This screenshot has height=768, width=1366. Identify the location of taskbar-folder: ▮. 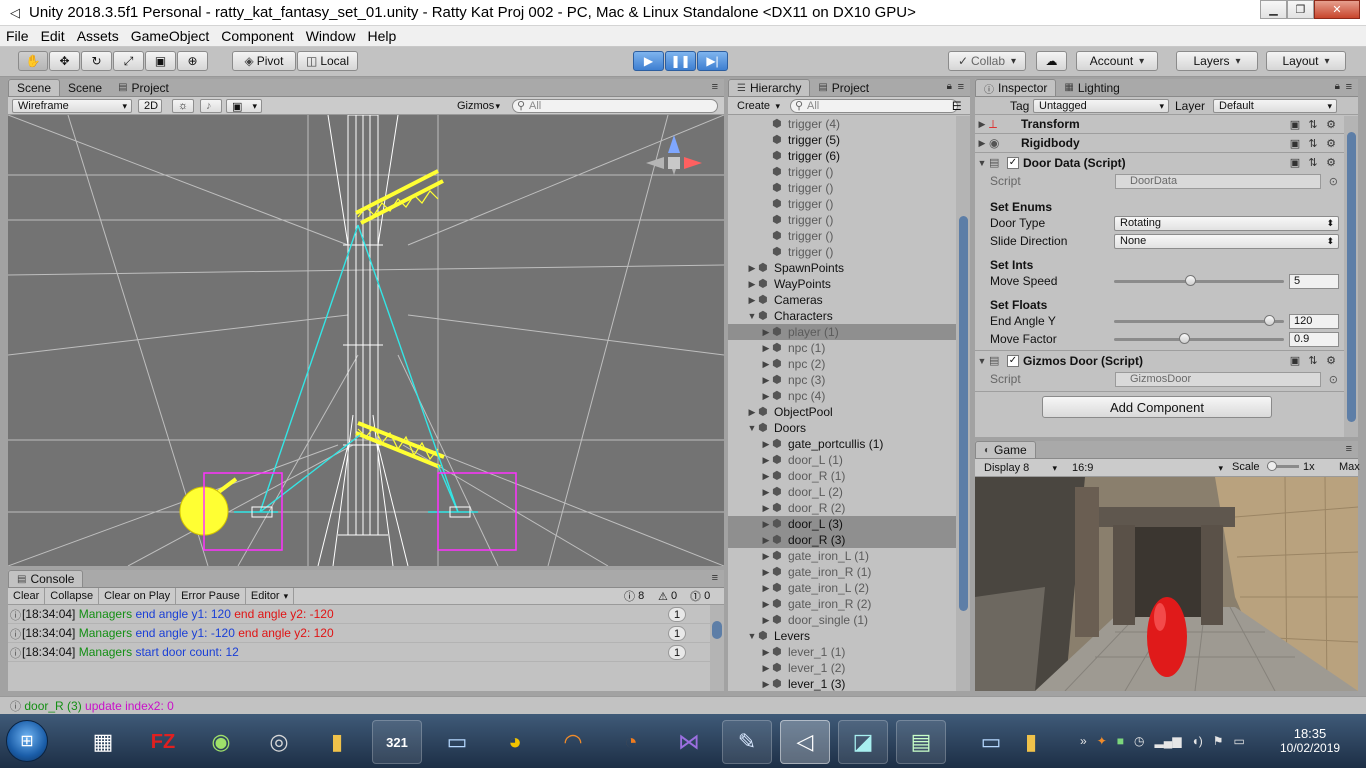
(1031, 742).